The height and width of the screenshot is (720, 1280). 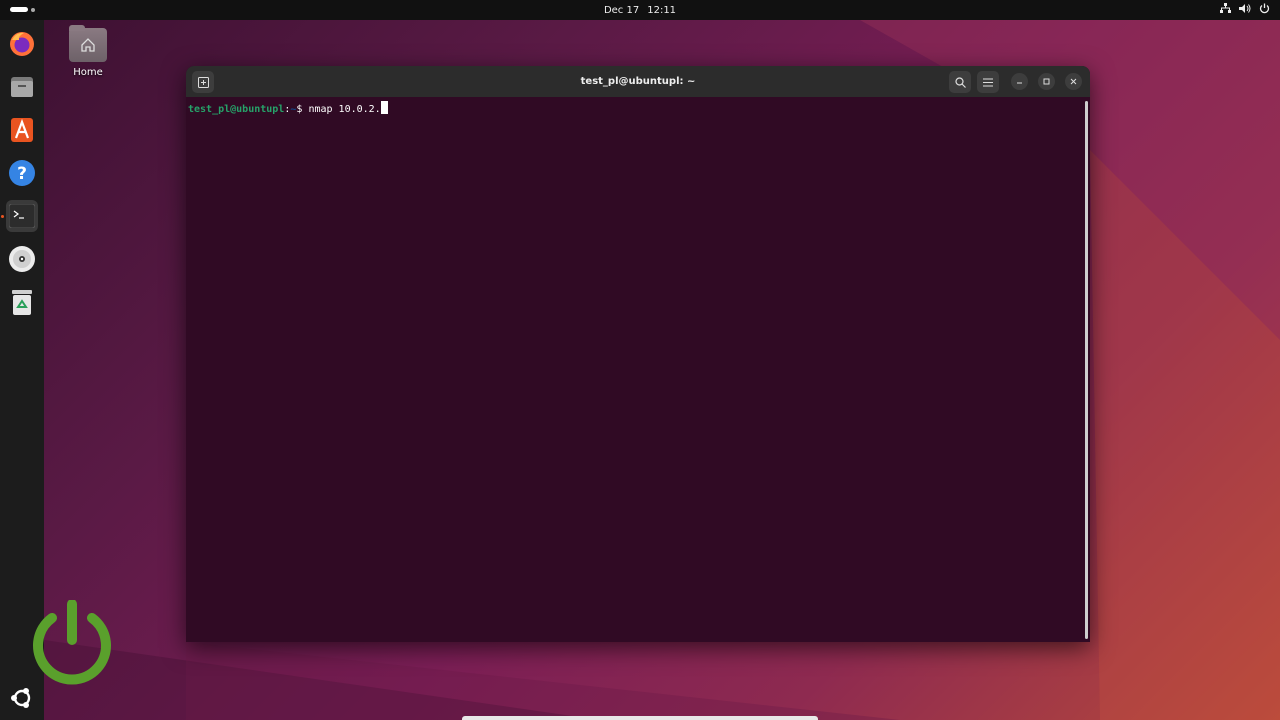 I want to click on activities-indicator, so click(x=22, y=9).